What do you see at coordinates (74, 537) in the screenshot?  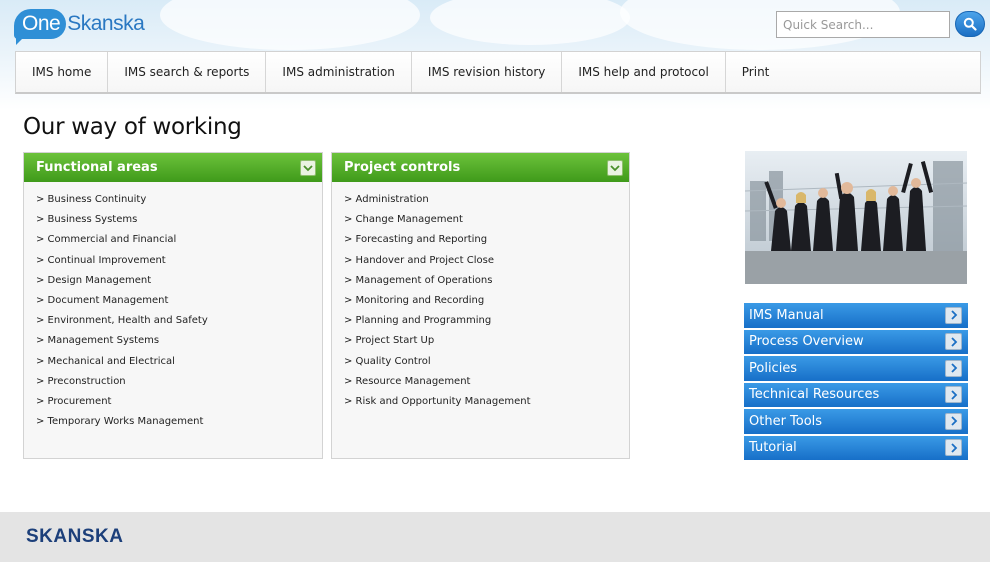 I see `skanska-footer-logo: SKANSKA` at bounding box center [74, 537].